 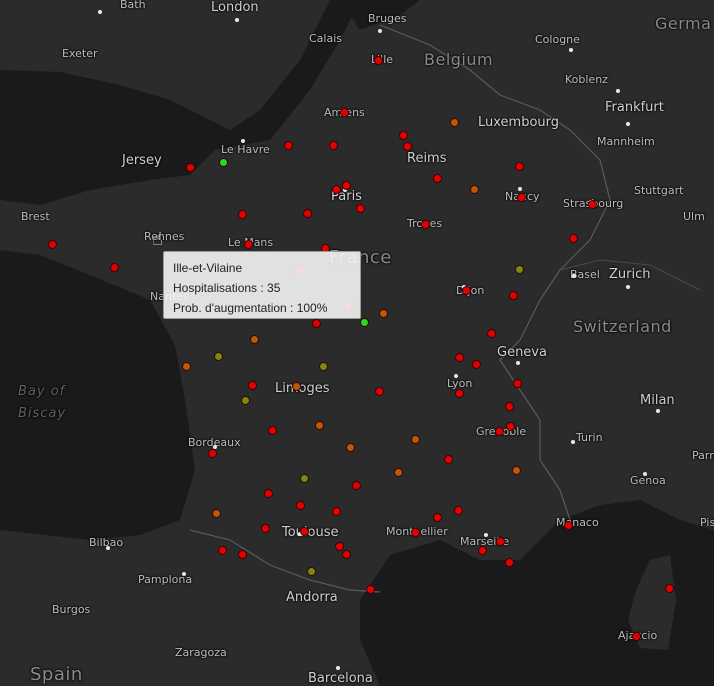 I want to click on place-label: Monaco, so click(x=577, y=522).